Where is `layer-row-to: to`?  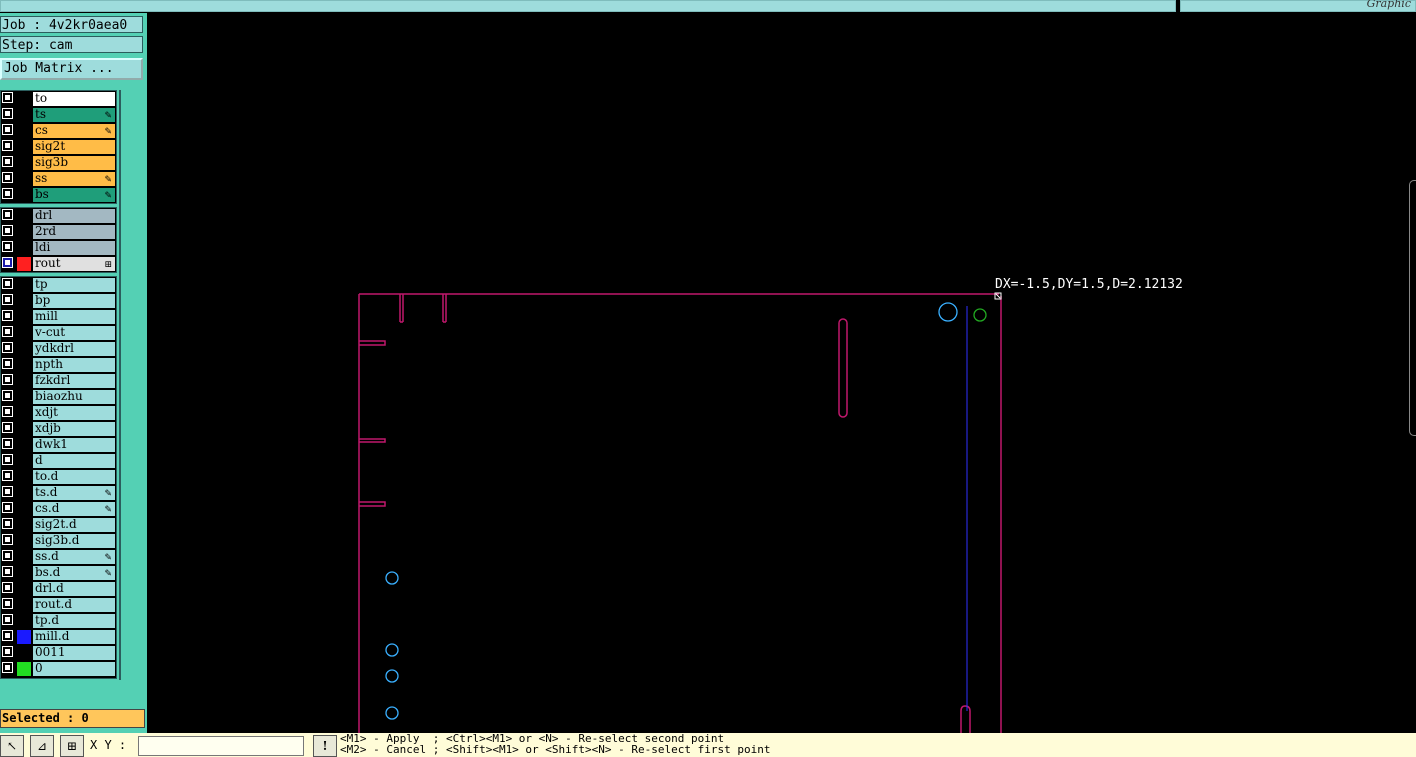
layer-row-to: to is located at coordinates (59, 98).